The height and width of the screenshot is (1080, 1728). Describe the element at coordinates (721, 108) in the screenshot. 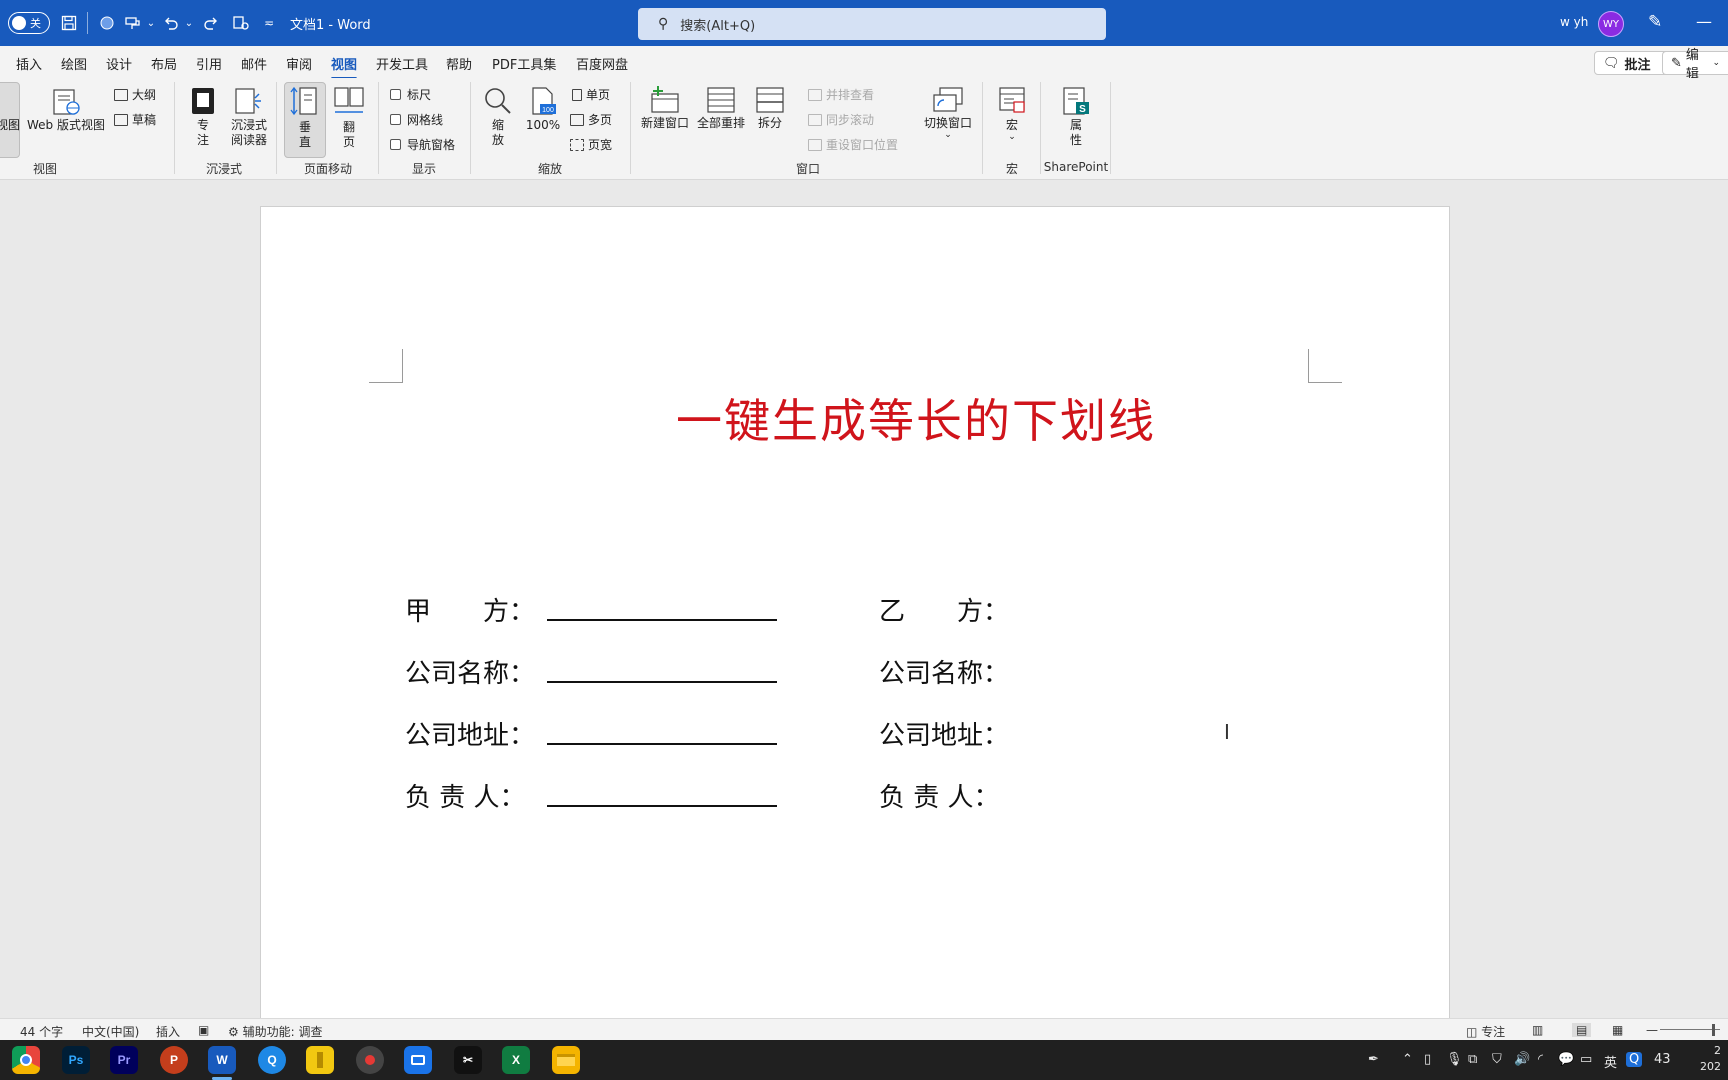

I see `arrange-all-button: 全部重排` at that location.